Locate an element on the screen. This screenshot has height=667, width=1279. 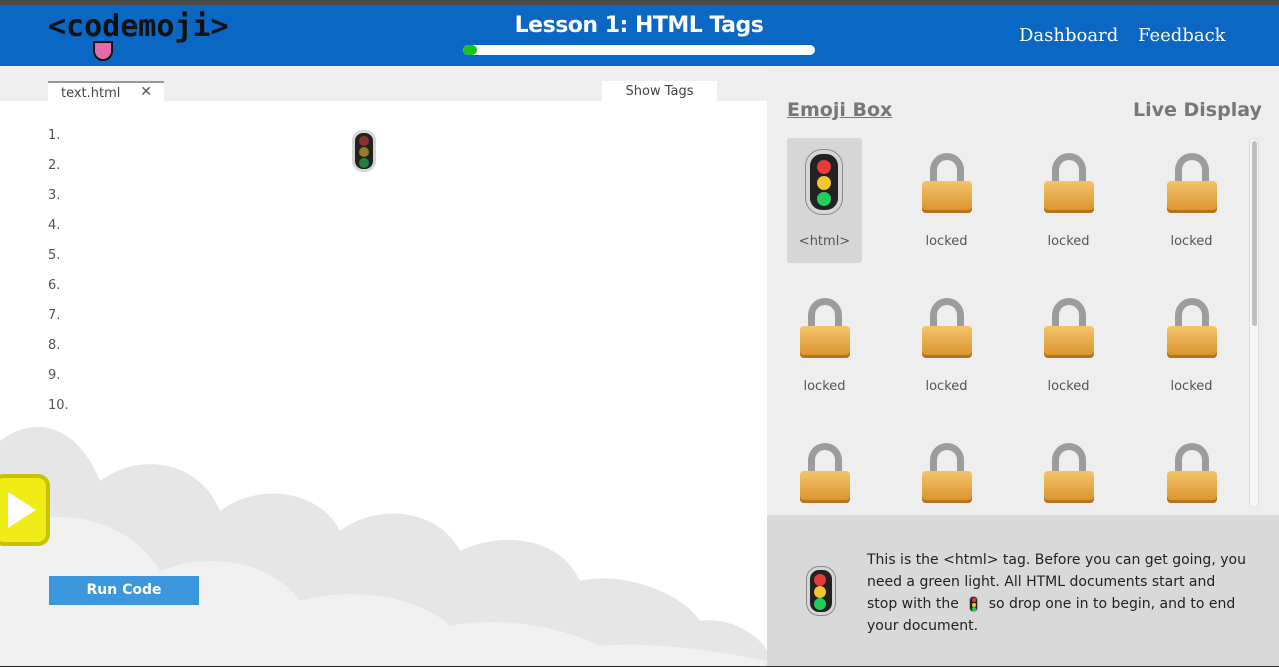
line-number: 2. is located at coordinates (54, 165).